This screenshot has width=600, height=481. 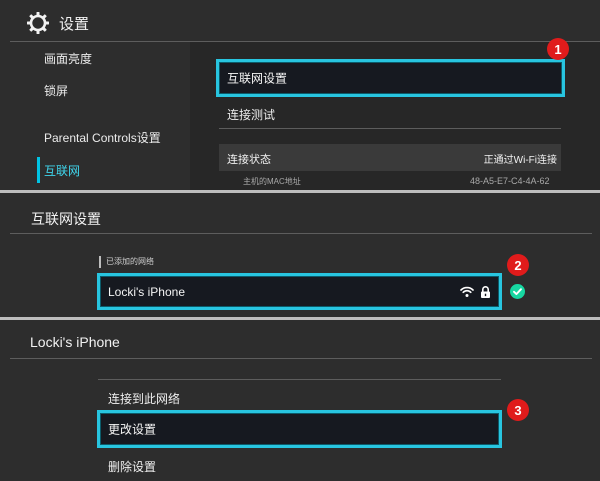 What do you see at coordinates (38, 23) in the screenshot?
I see `gear-icon` at bounding box center [38, 23].